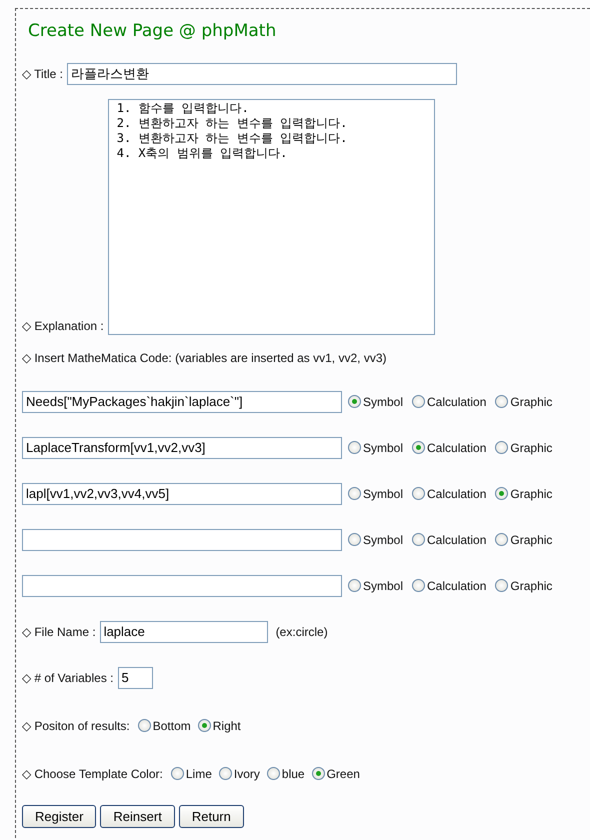 The image size is (590, 840). Describe the element at coordinates (76, 726) in the screenshot. I see `field-label: ◇ Positon of results:` at that location.